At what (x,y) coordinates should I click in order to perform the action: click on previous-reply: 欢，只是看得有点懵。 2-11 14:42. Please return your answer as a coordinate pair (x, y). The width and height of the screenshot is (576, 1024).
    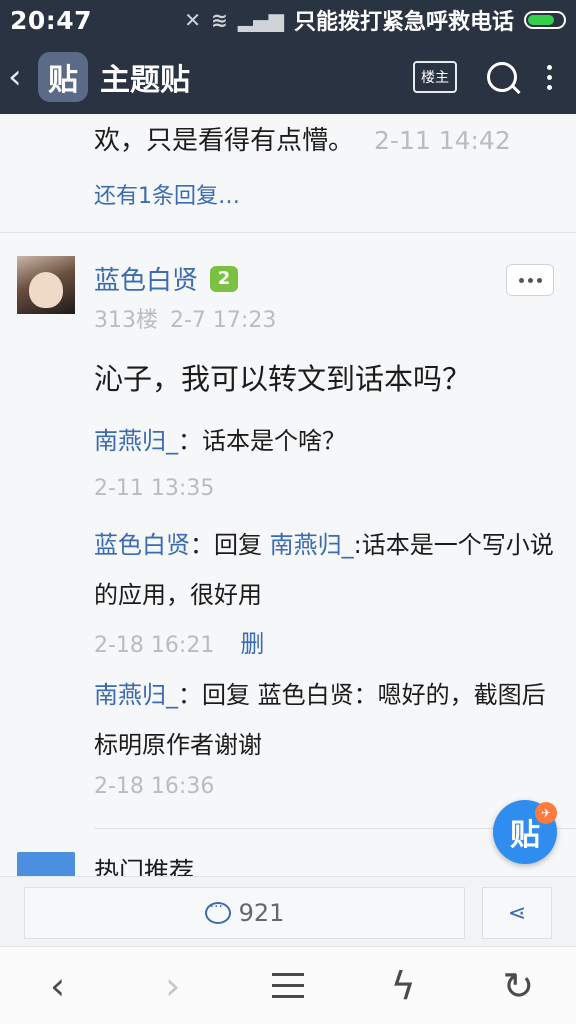
    Looking at the image, I should click on (302, 138).